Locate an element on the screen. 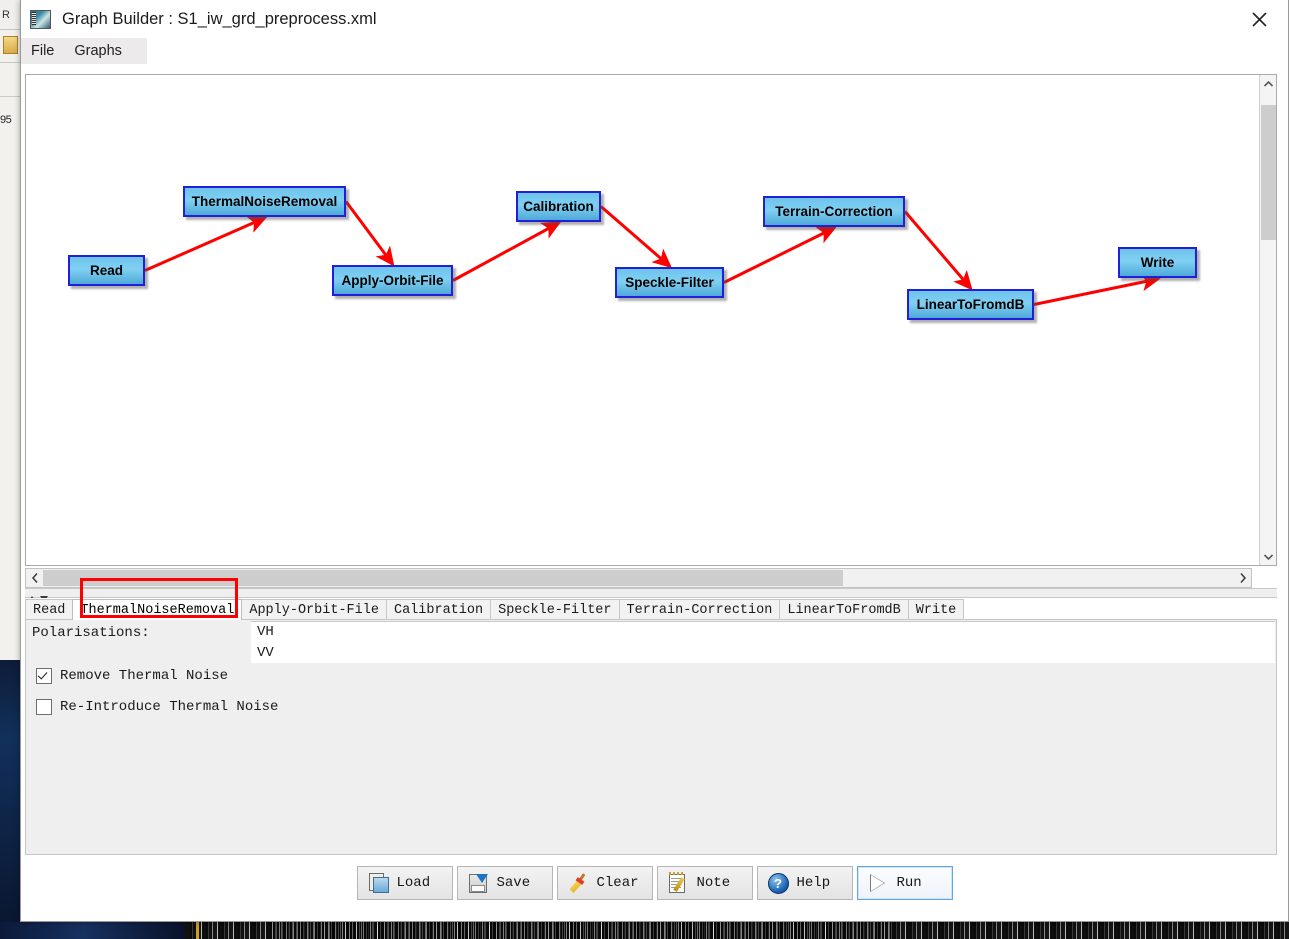 Image resolution: width=1289 pixels, height=939 pixels. background-image-strip is located at coordinates (11, 791).